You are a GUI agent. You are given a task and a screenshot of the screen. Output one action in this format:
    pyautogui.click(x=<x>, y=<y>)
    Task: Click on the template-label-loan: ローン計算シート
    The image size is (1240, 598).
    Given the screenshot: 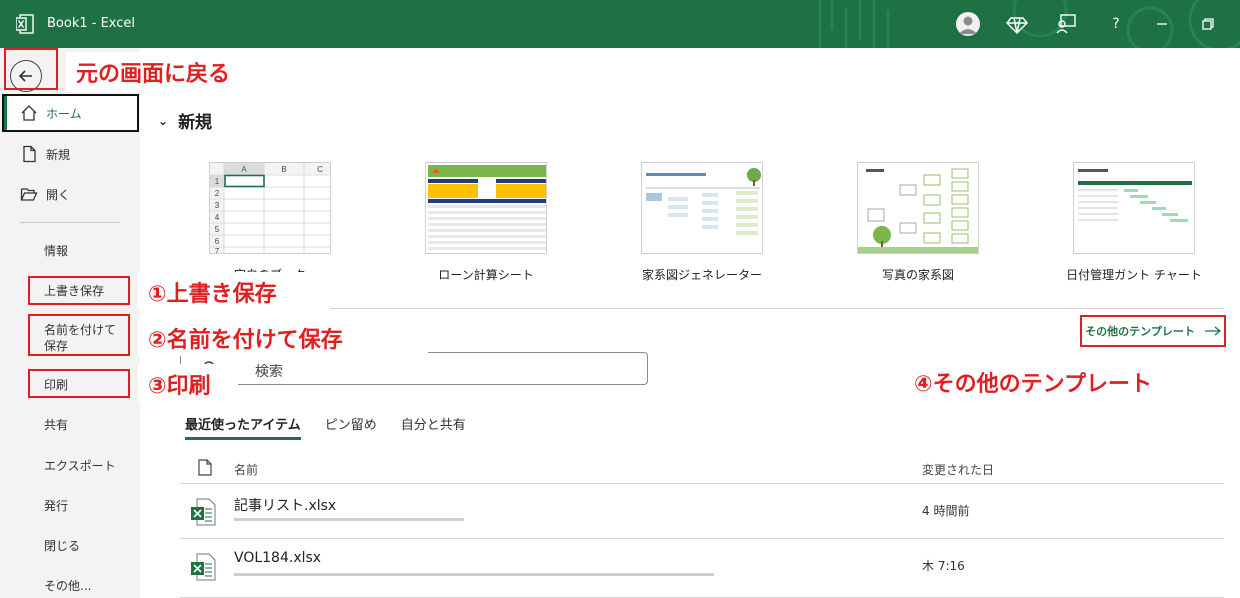 What is the action you would take?
    pyautogui.click(x=486, y=275)
    